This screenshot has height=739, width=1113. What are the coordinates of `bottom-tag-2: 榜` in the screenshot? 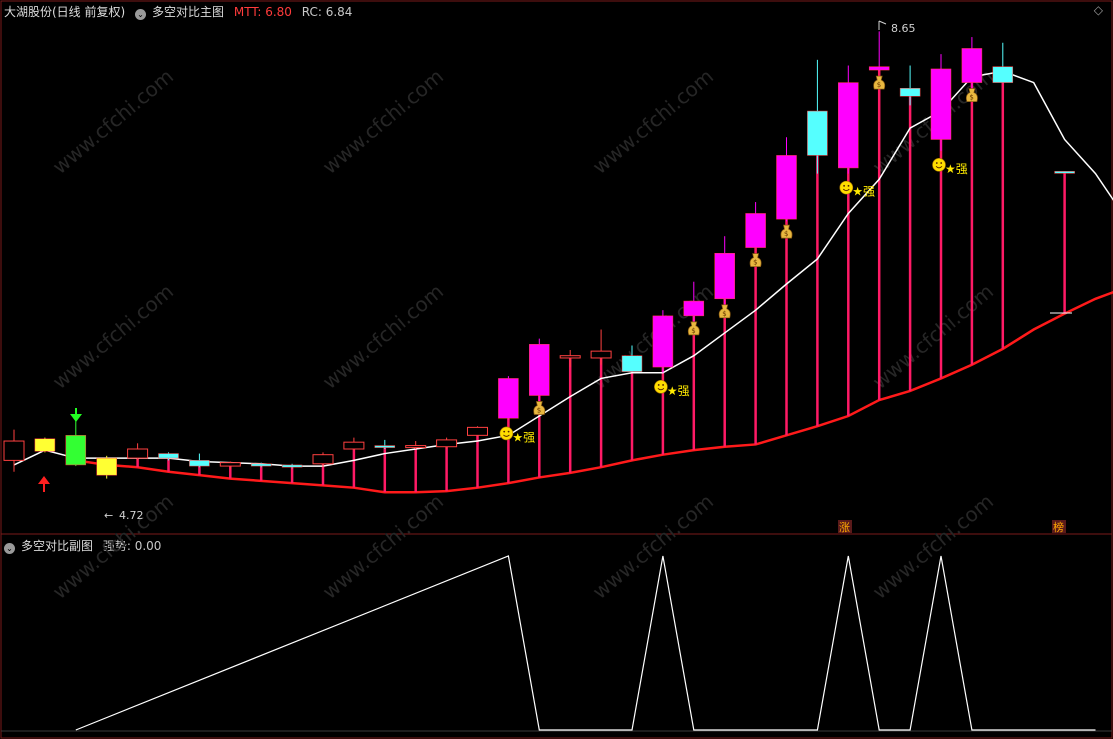 It's located at (1058, 527).